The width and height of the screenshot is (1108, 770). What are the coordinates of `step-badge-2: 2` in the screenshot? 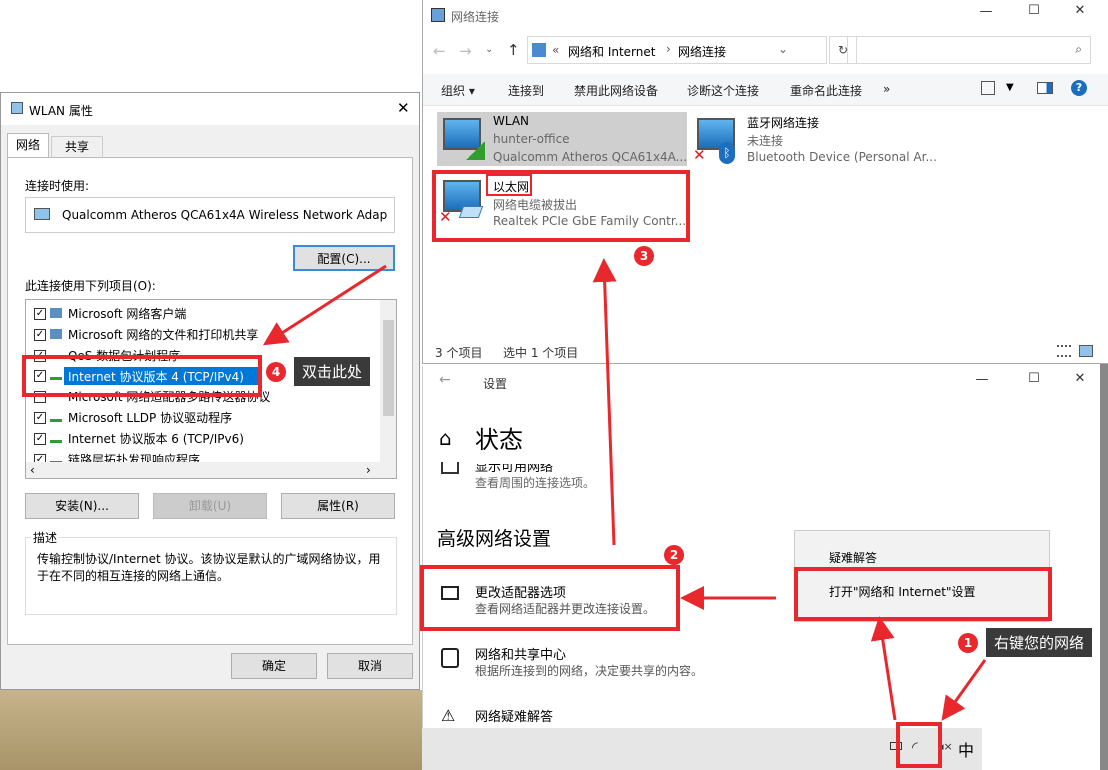 It's located at (674, 555).